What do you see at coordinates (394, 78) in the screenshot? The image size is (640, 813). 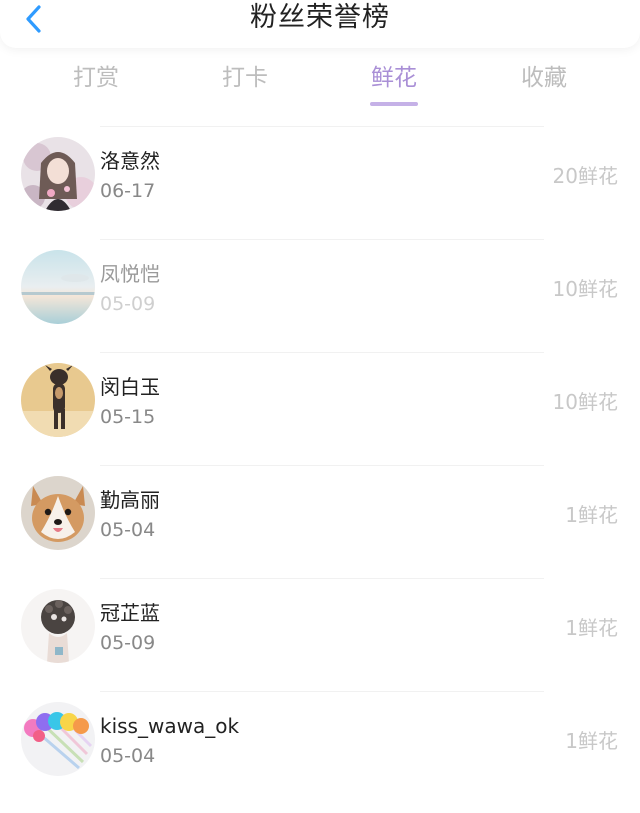 I see `tab-flowers-label: 鲜花` at bounding box center [394, 78].